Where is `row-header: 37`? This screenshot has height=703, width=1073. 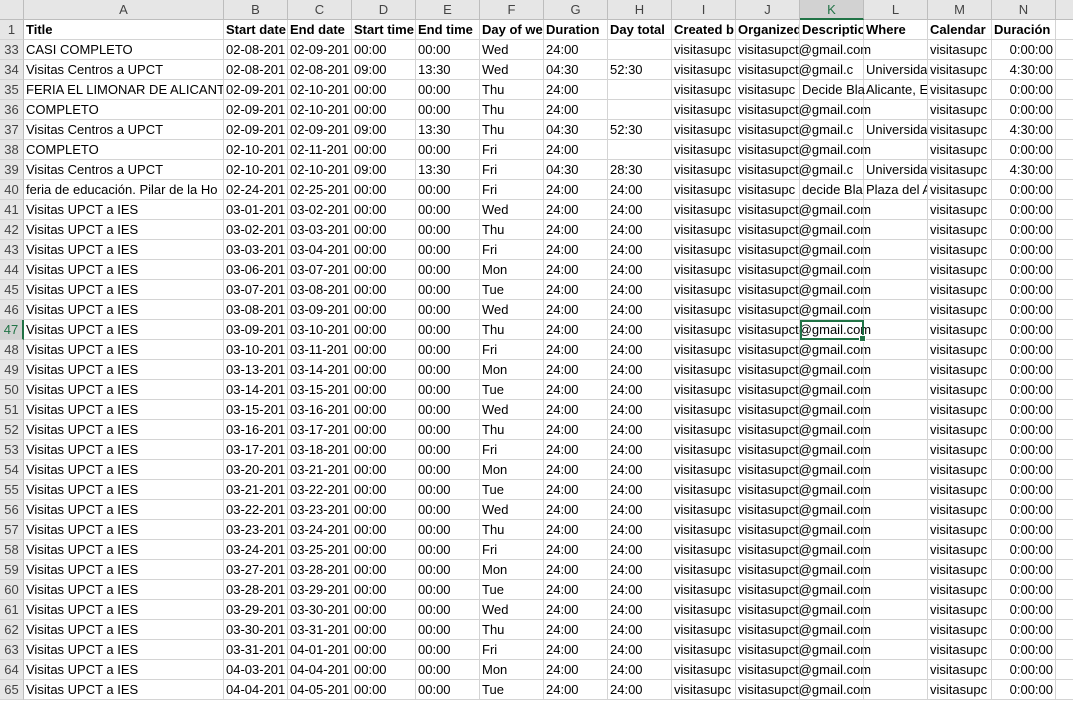
row-header: 37 is located at coordinates (12, 130).